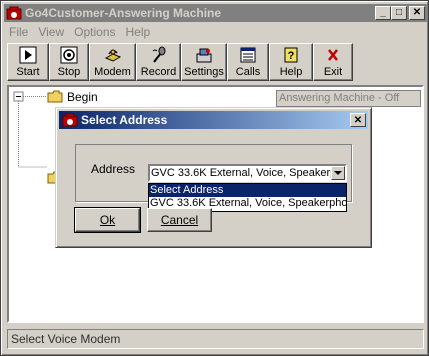 The image size is (429, 356). I want to click on stop-button: Stop, so click(69, 62).